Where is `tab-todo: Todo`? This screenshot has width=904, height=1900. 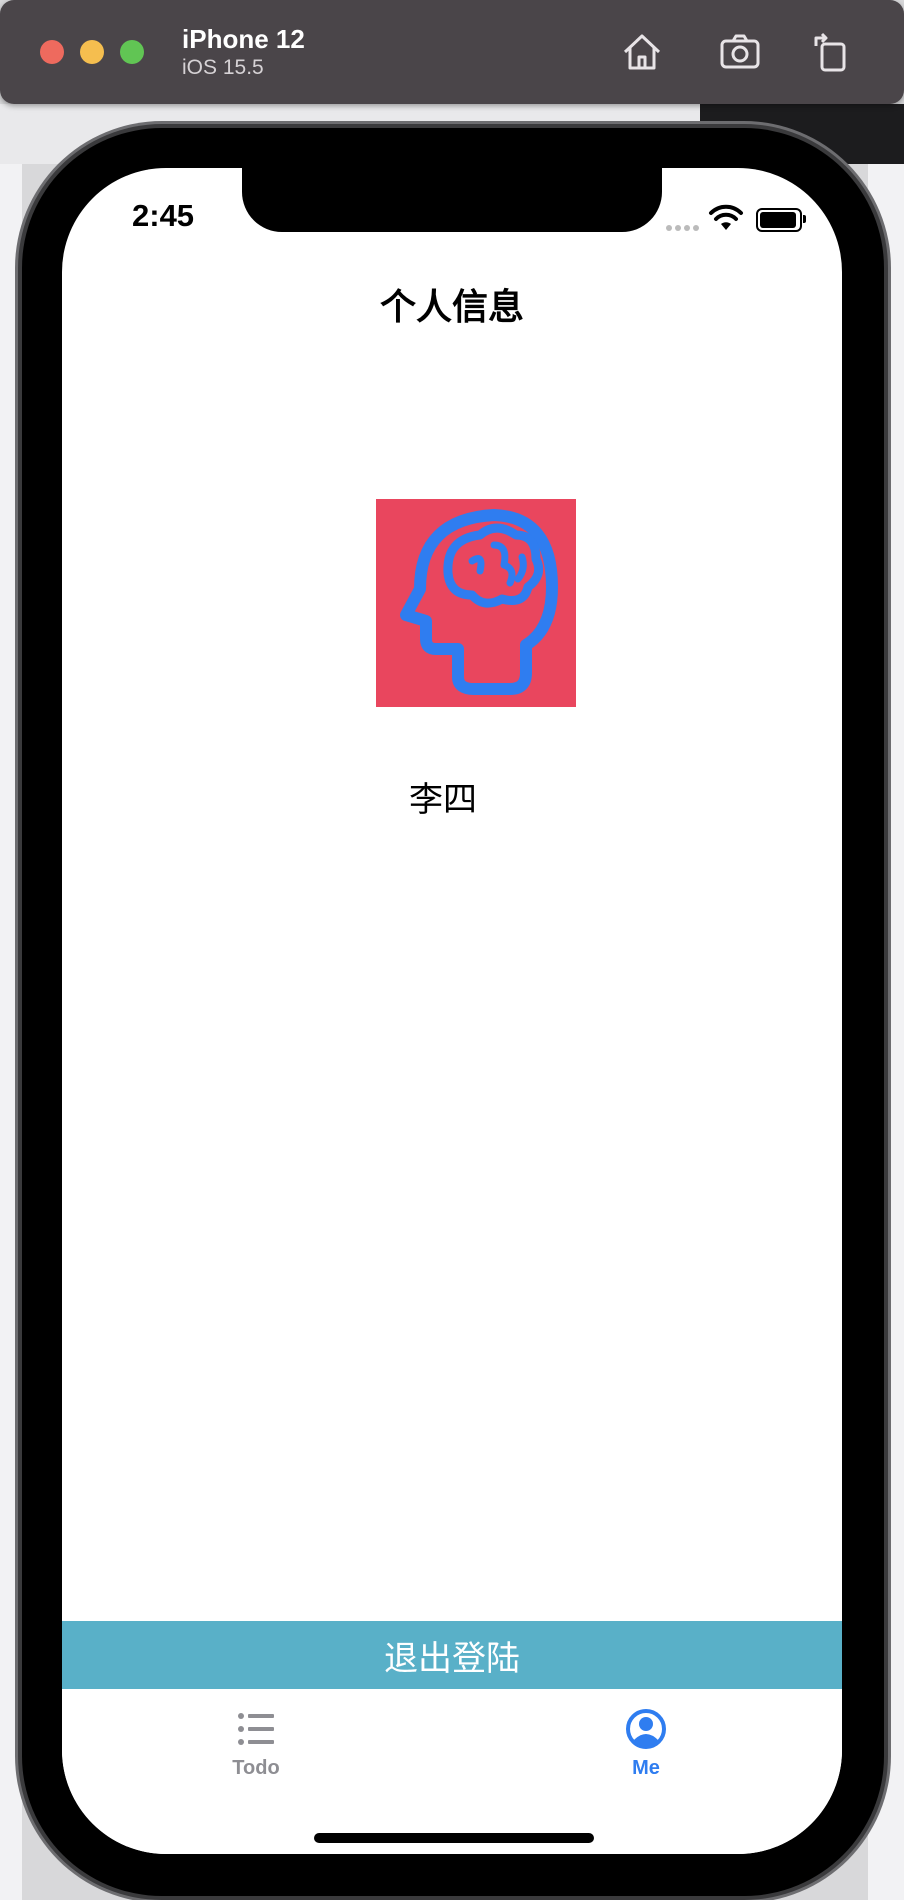 tab-todo: Todo is located at coordinates (256, 1743).